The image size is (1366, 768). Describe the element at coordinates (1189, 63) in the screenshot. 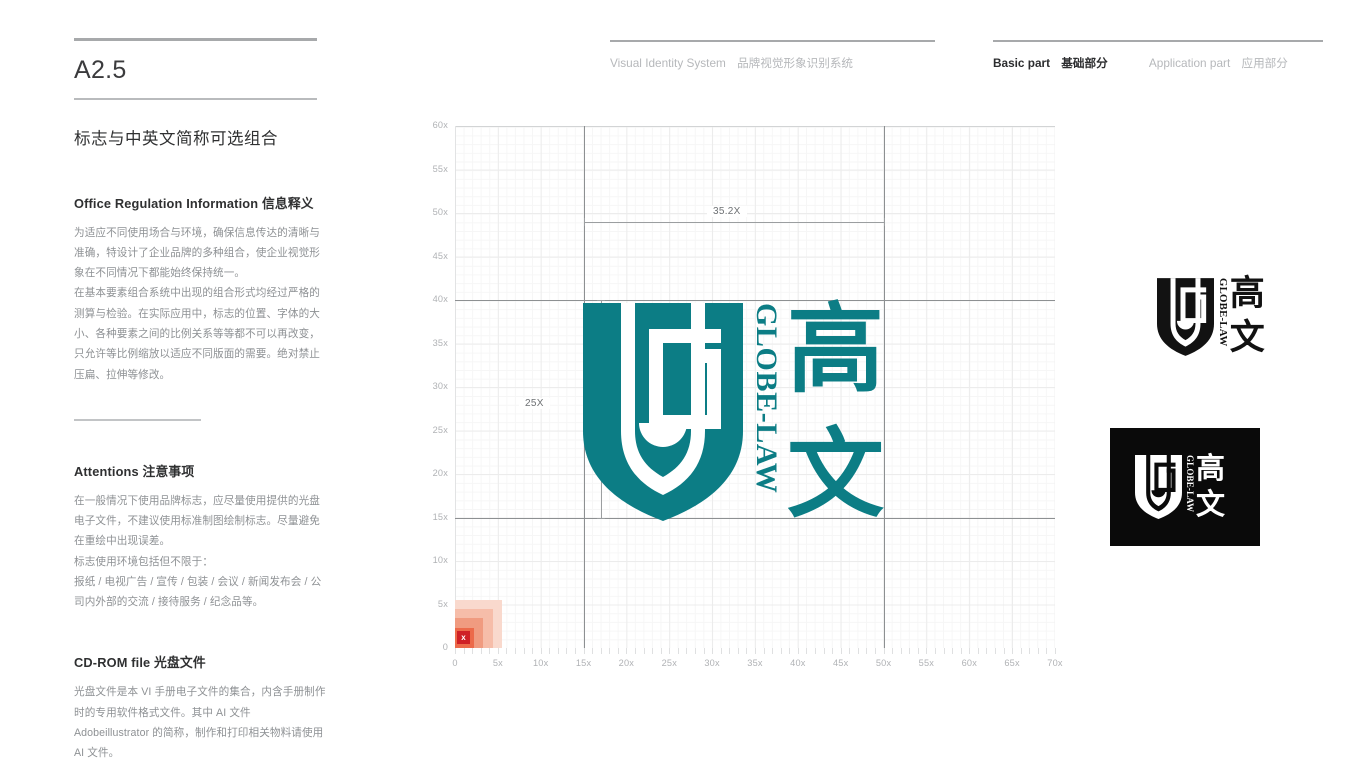

I see `nav-application-part-en: Application part` at that location.